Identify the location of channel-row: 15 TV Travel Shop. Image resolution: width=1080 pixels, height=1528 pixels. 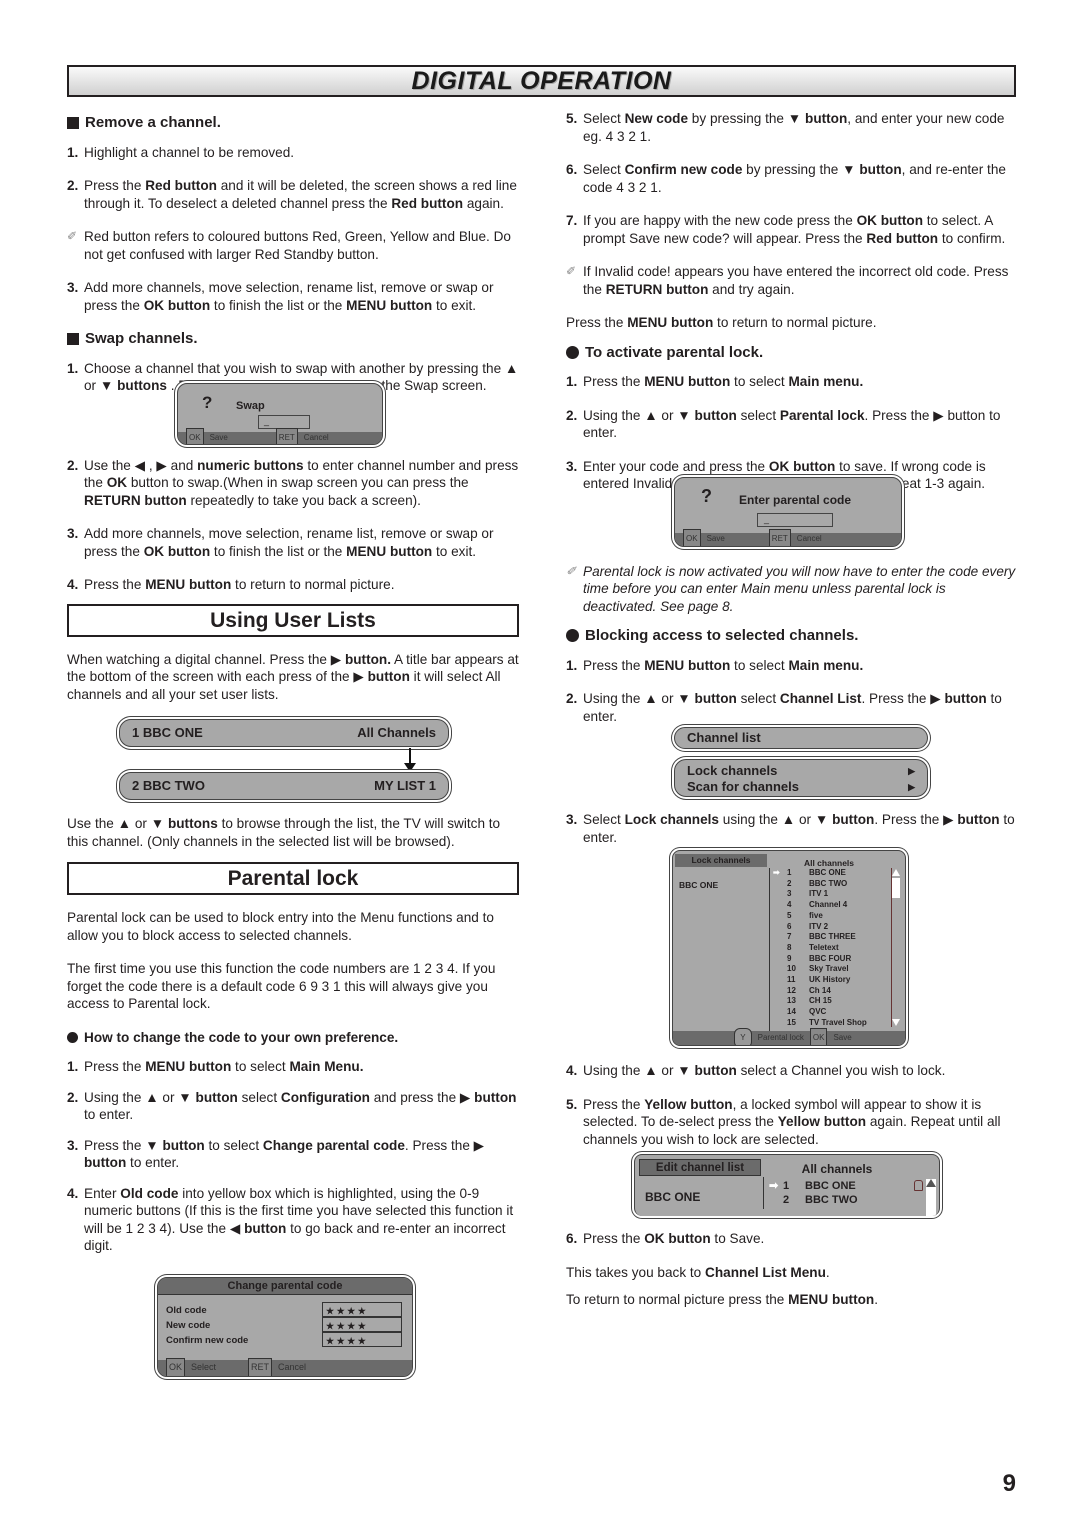
(833, 1023).